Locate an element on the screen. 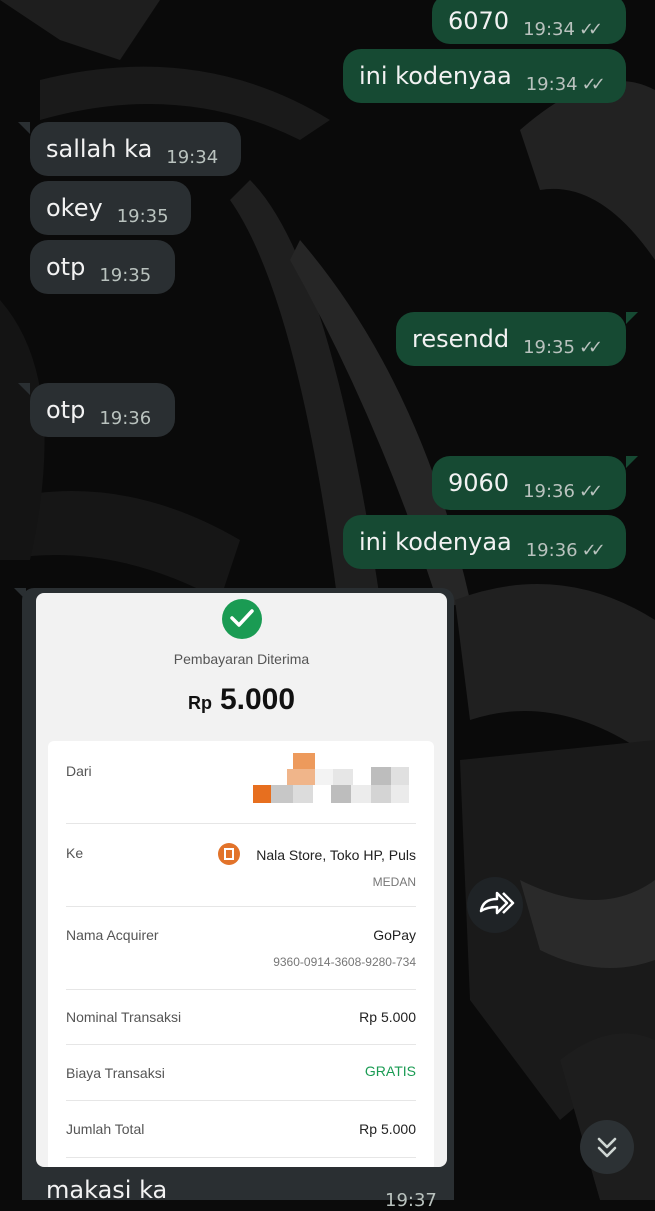 Image resolution: width=655 pixels, height=1211 pixels. total-value: Rp 5.000 is located at coordinates (387, 1129).